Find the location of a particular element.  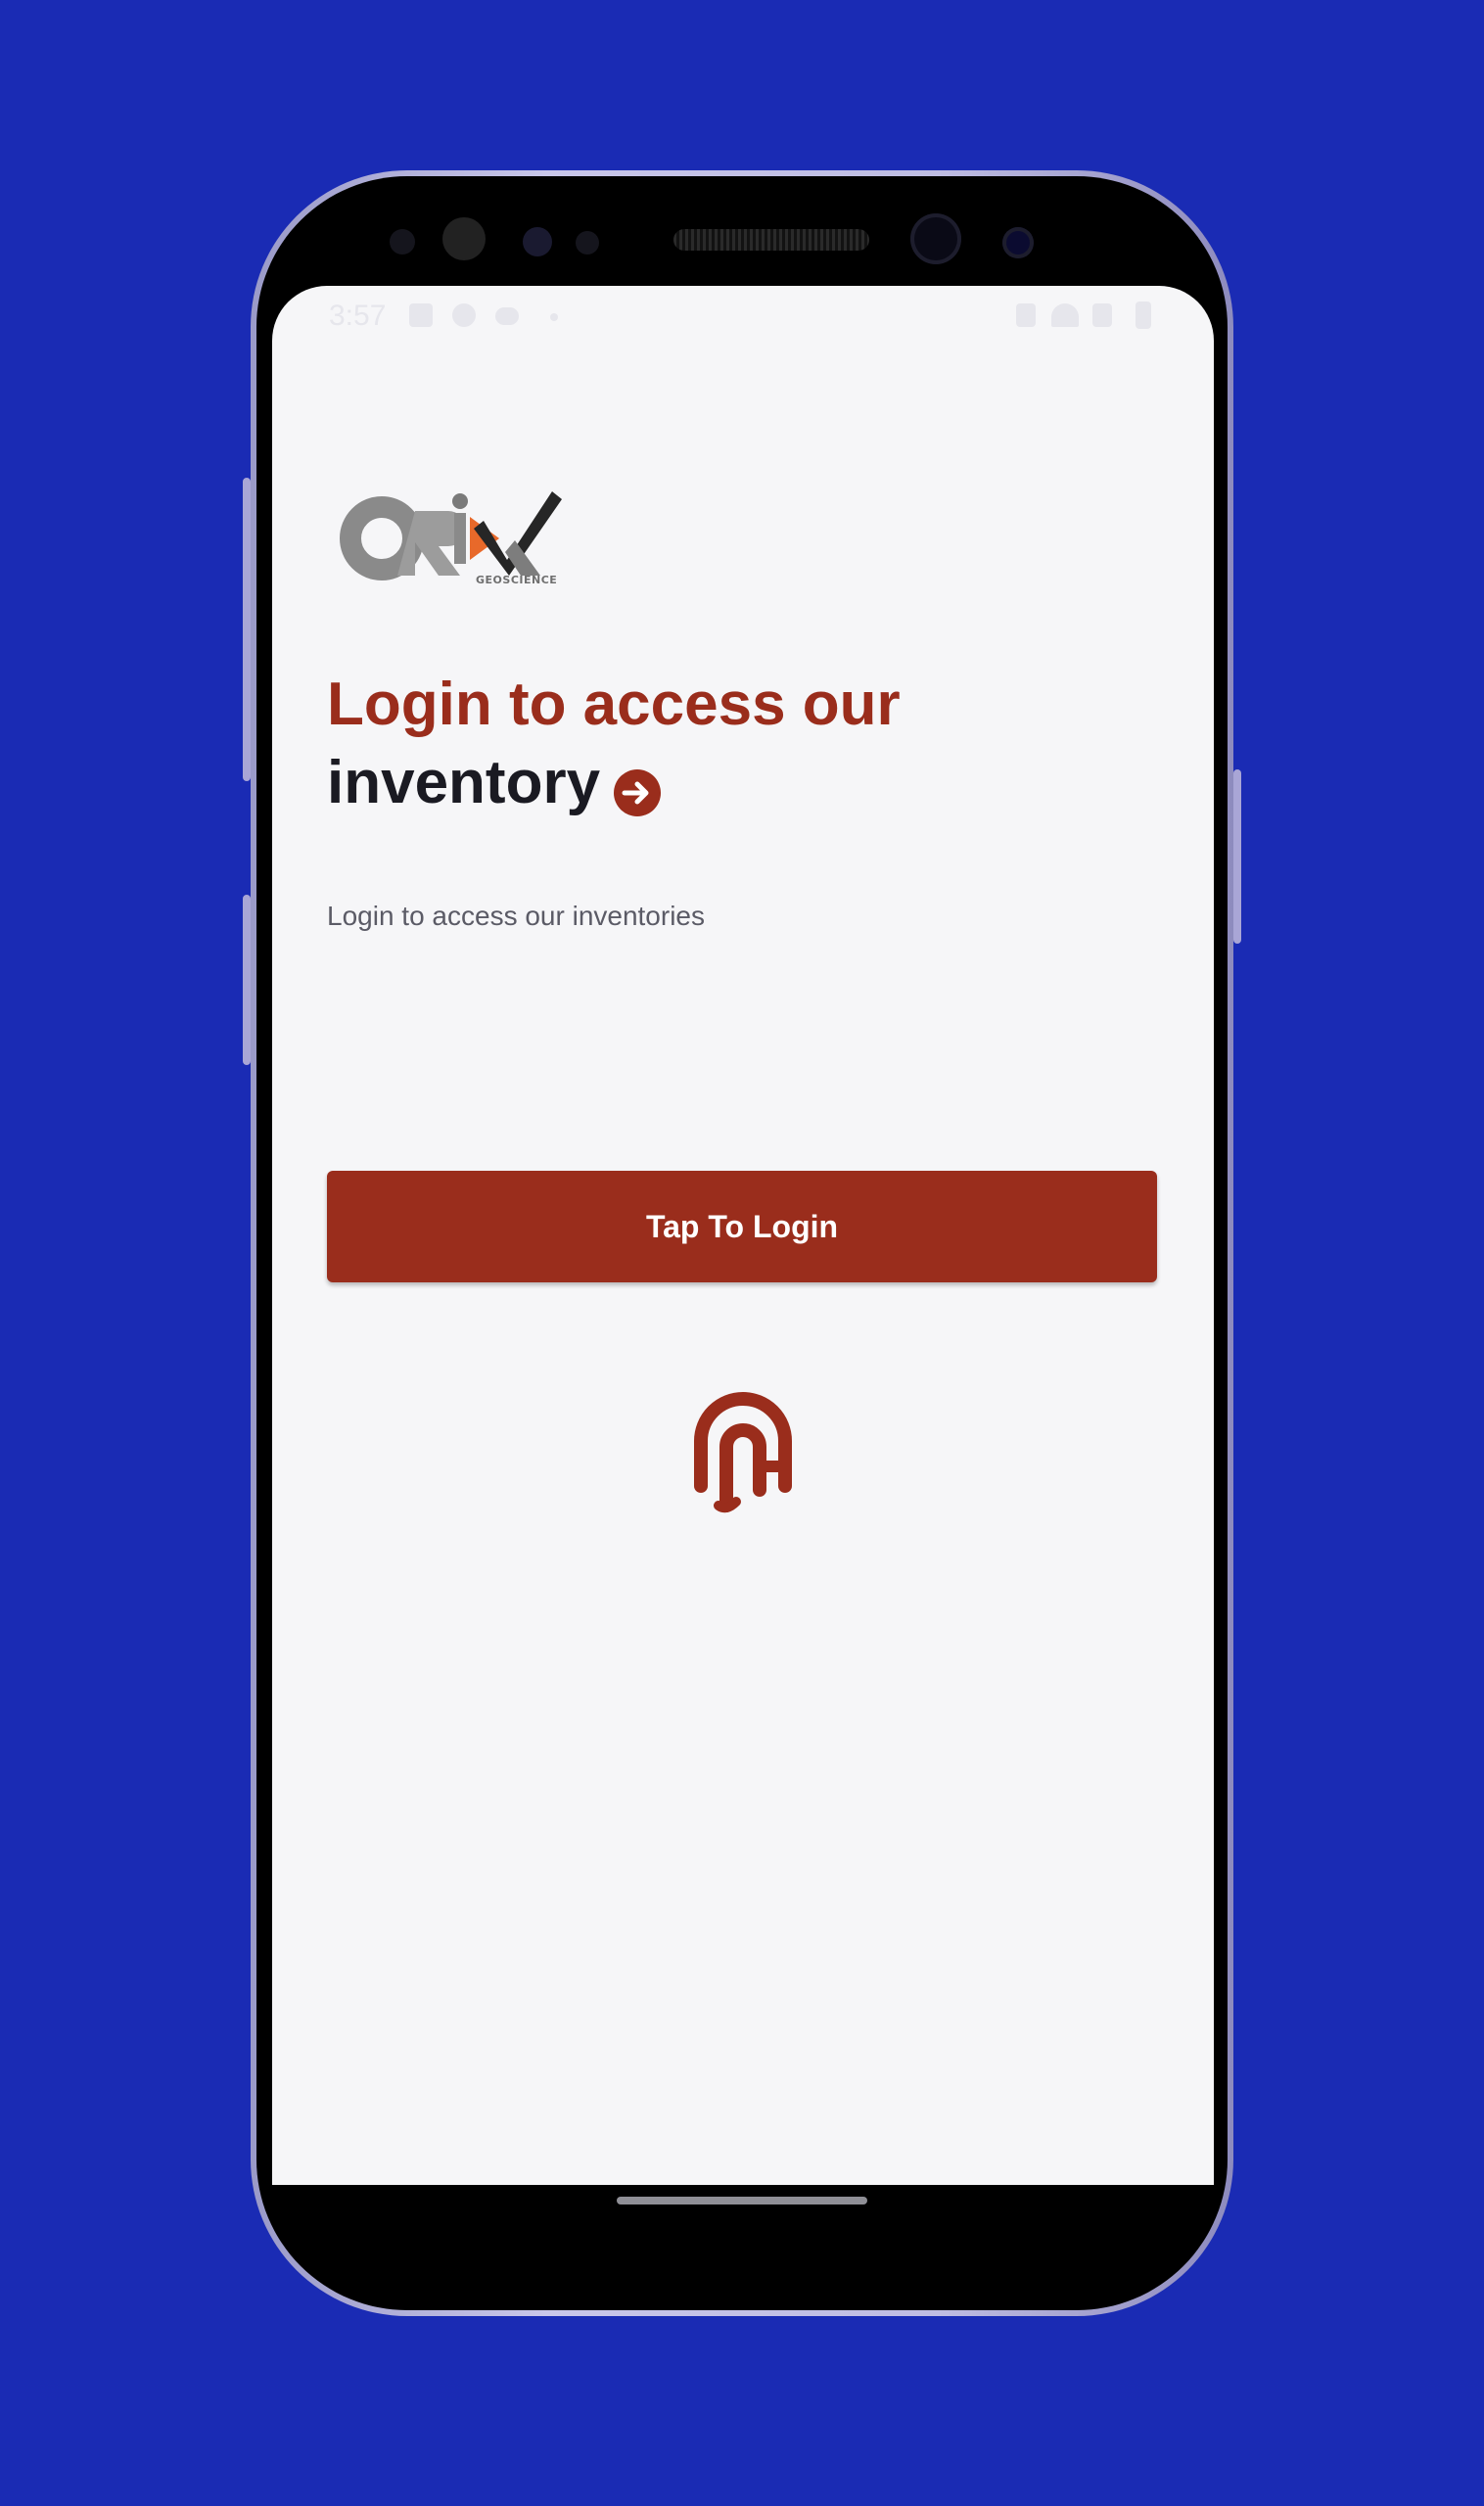

cloud-icon is located at coordinates (507, 316).